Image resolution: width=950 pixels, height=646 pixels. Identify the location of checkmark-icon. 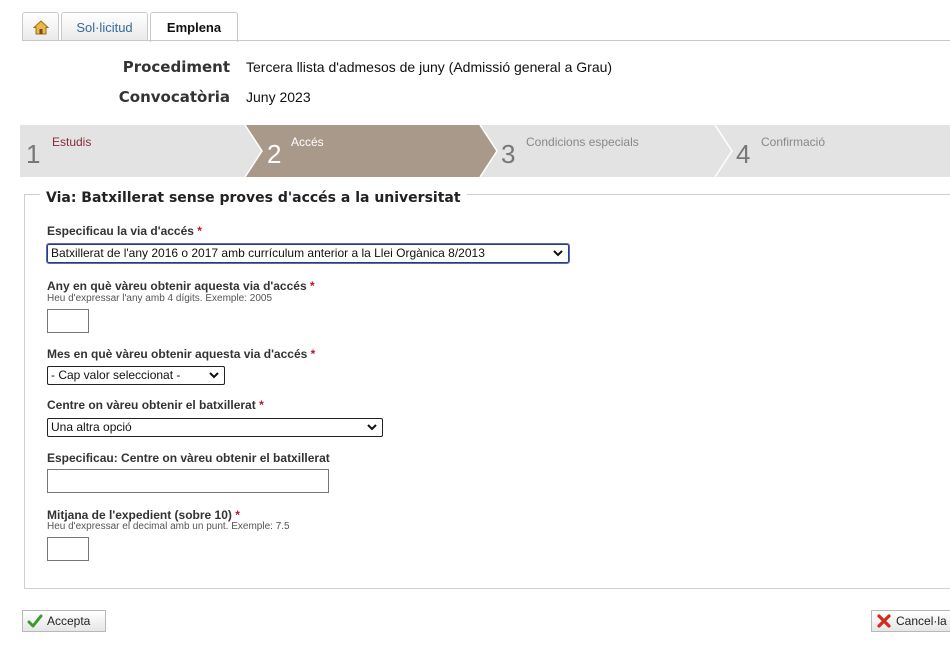
(35, 621).